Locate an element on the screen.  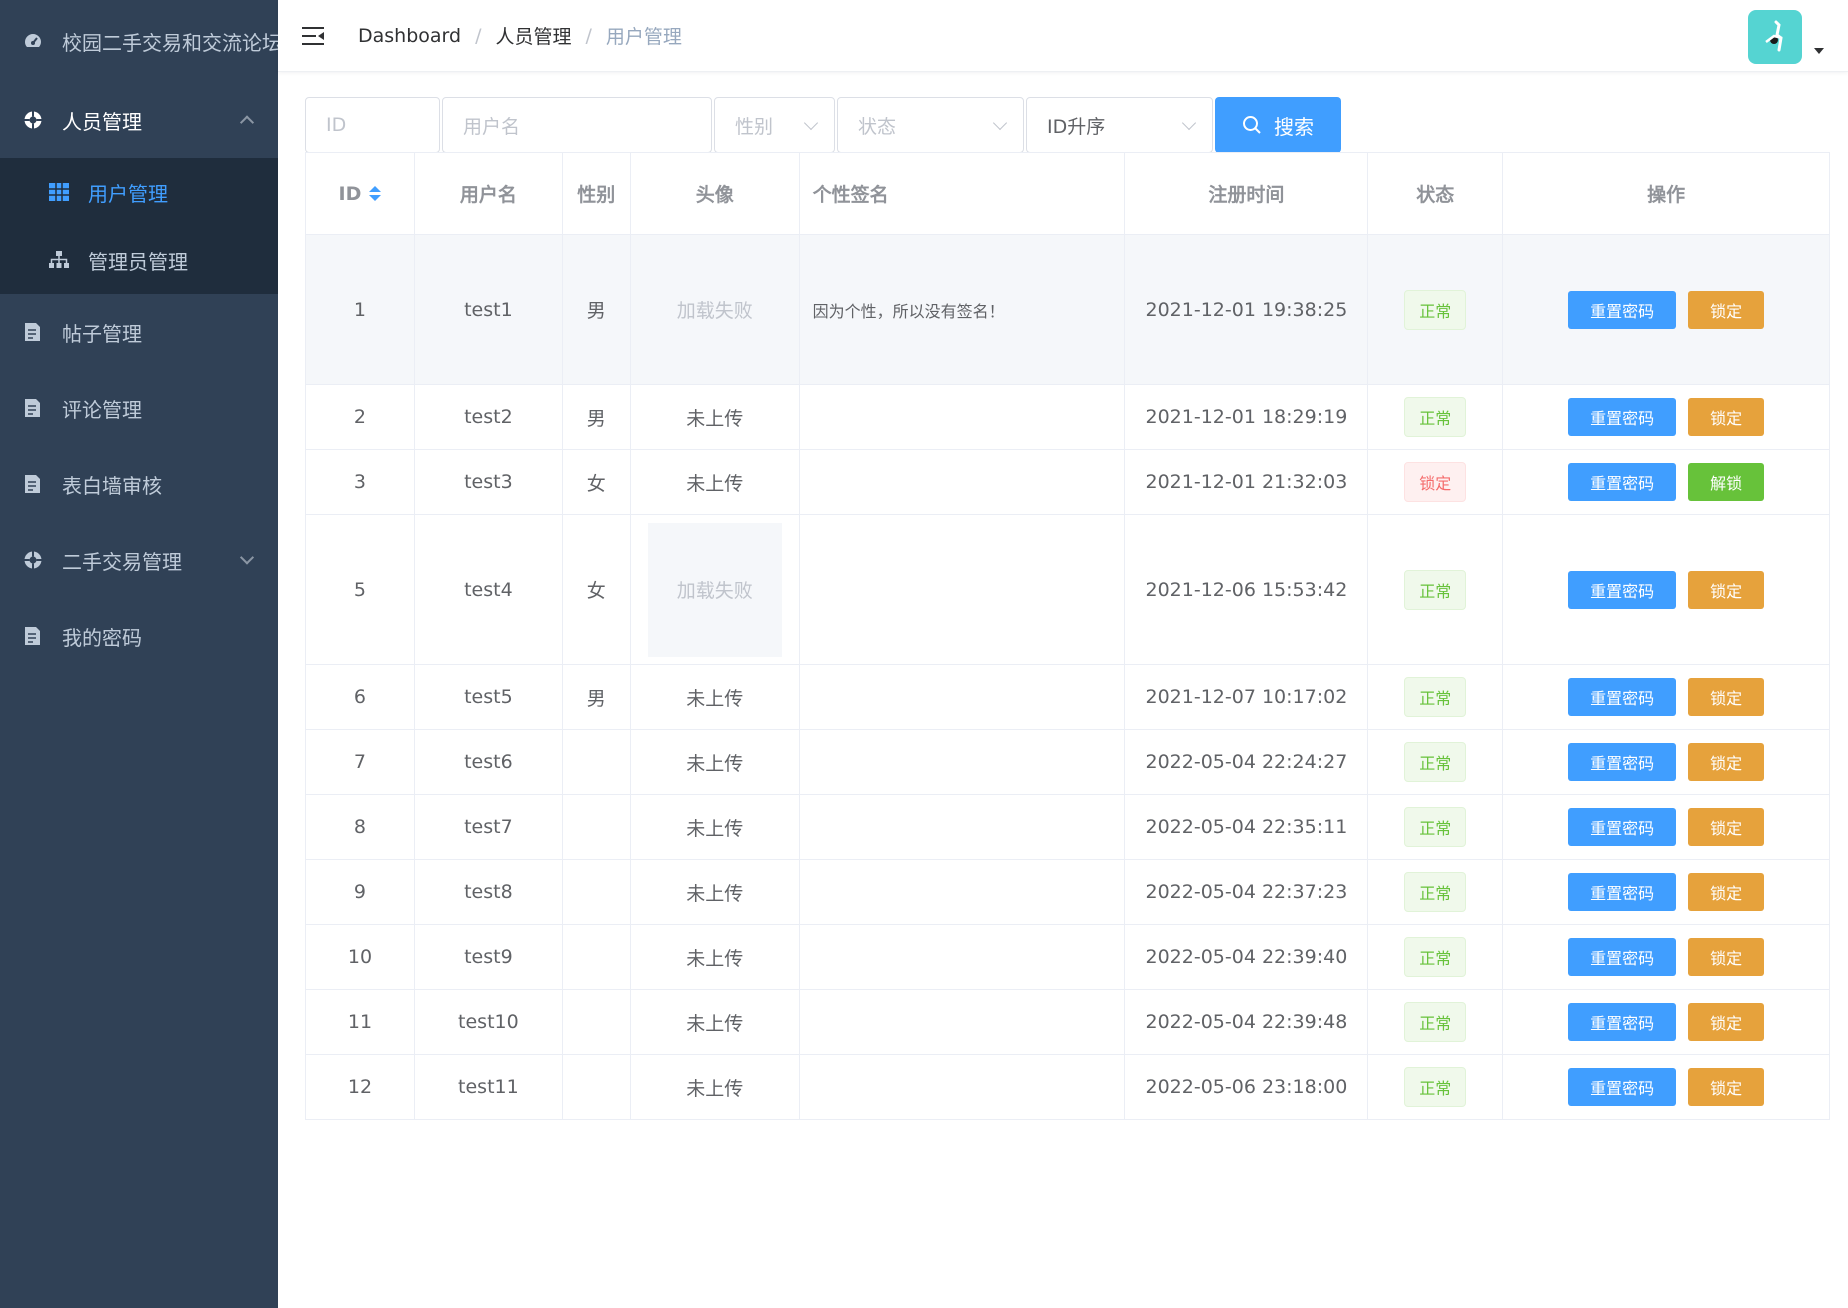
sidebar-item-my-password: 我的密码 is located at coordinates (139, 636).